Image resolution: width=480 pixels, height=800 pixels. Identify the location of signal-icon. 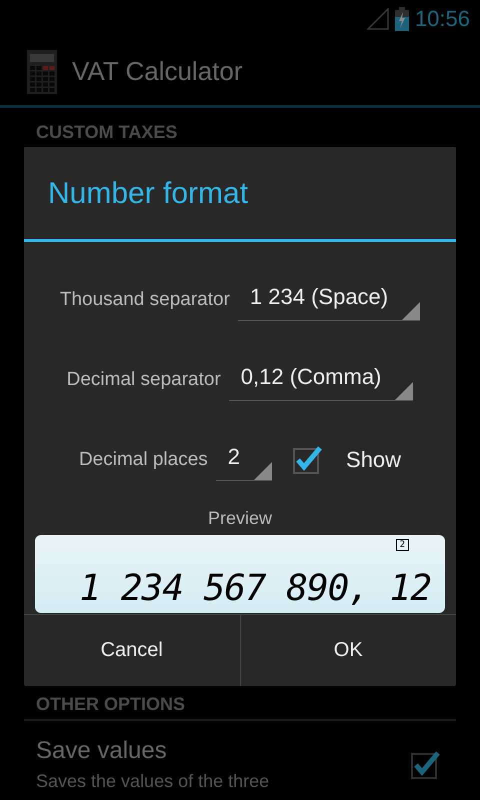
(377, 19).